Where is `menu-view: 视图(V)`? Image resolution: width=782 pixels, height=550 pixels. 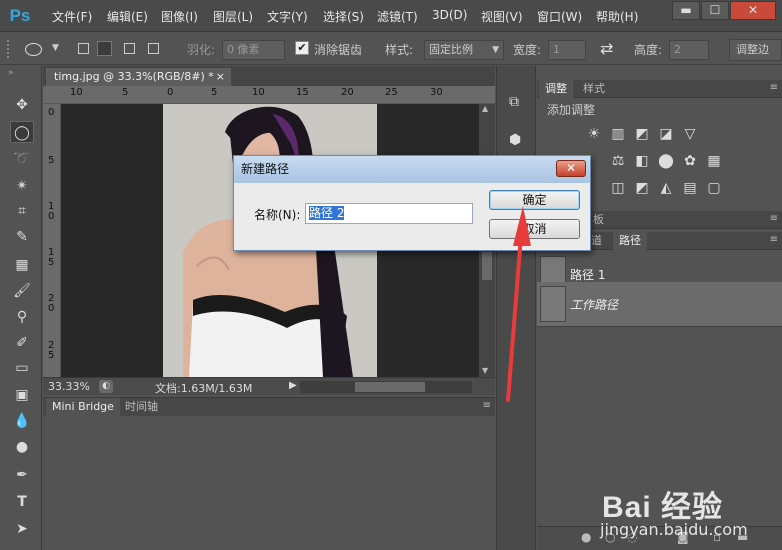 menu-view: 视图(V) is located at coordinates (502, 16).